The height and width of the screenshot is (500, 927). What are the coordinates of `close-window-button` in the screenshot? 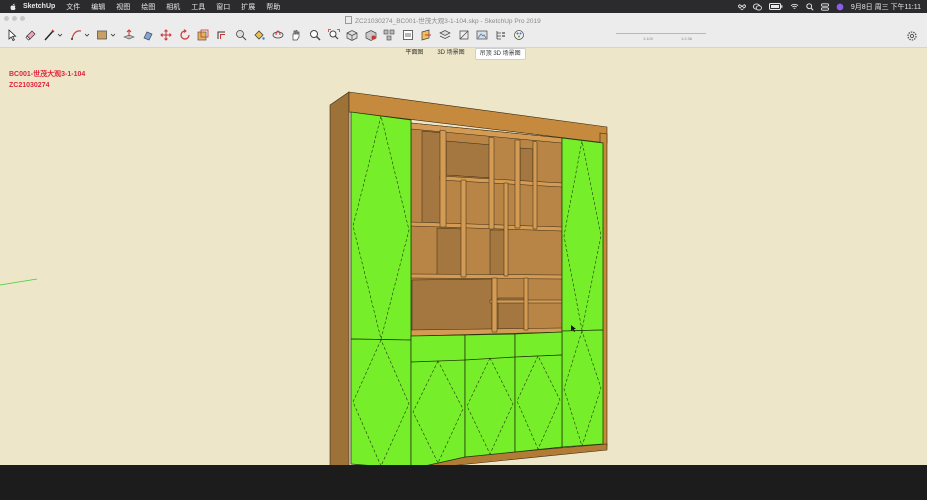 It's located at (6, 18).